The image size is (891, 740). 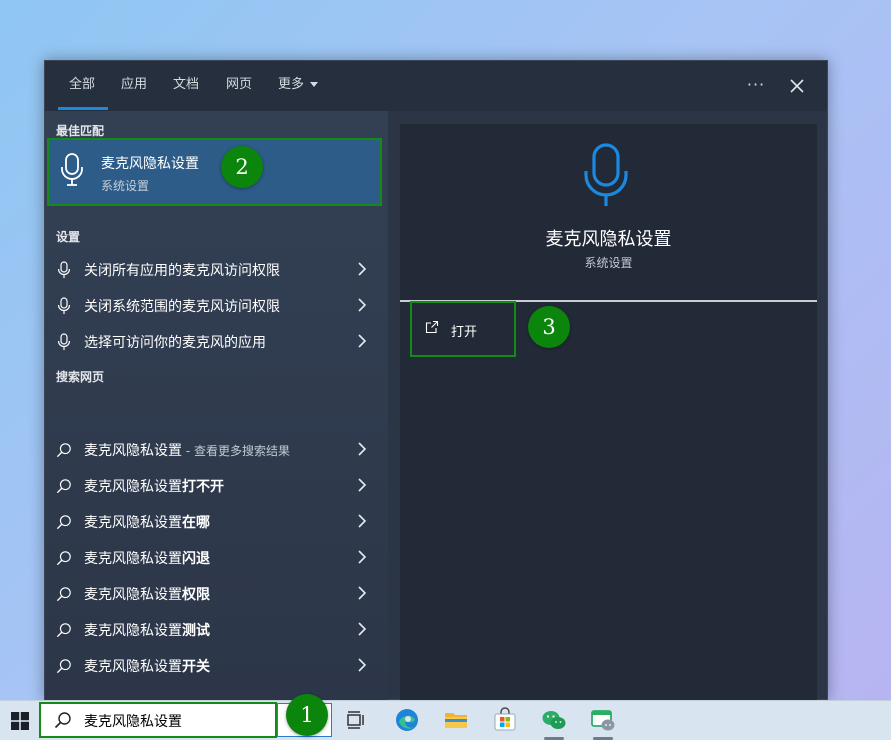 I want to click on list-item: 麦克风隐私设置打不开, so click(x=216, y=485).